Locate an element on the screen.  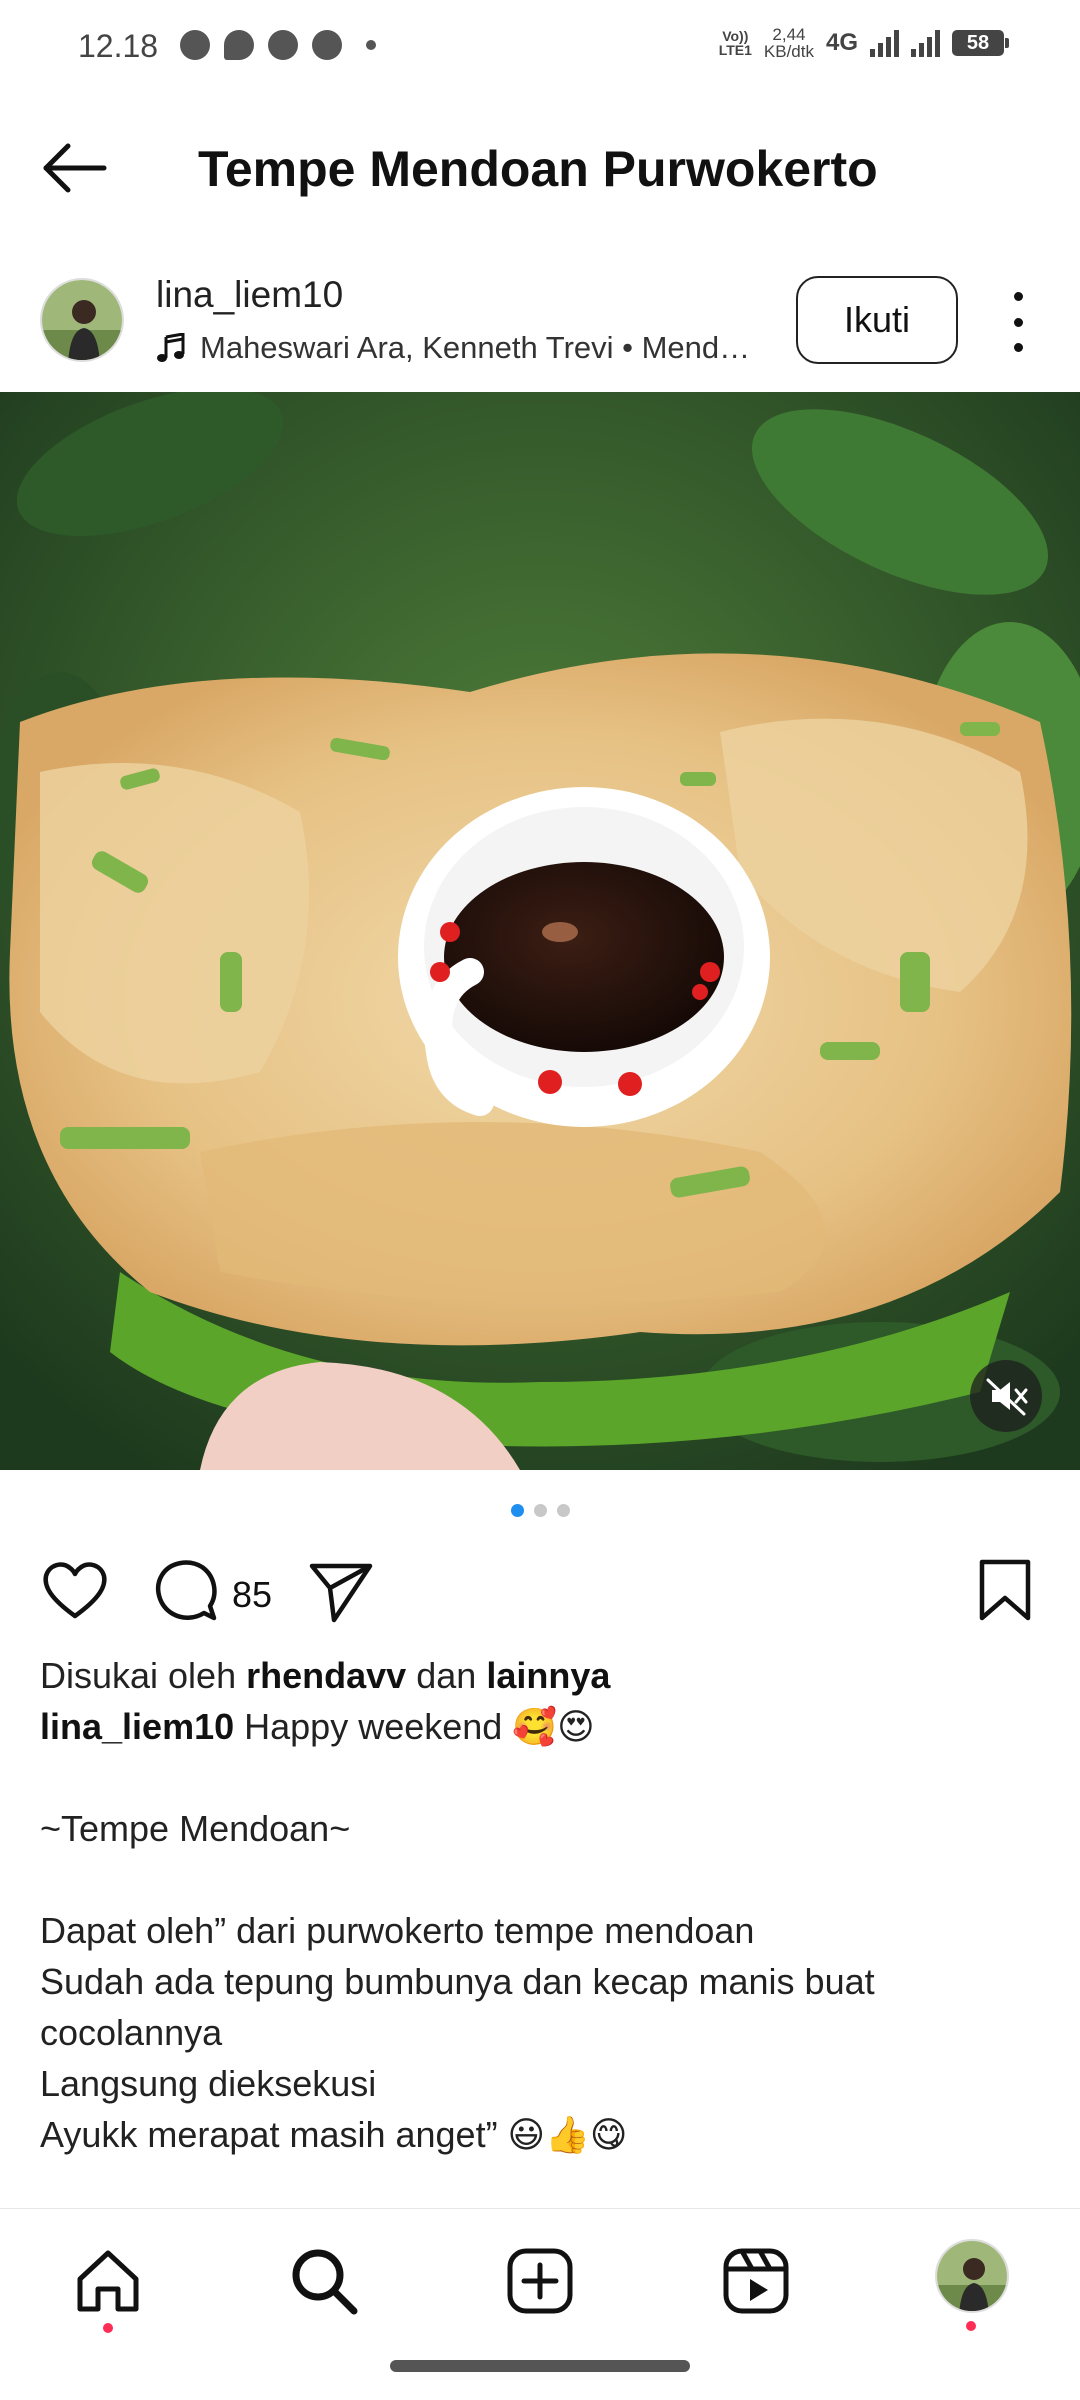
search-icon is located at coordinates (325, 2282).